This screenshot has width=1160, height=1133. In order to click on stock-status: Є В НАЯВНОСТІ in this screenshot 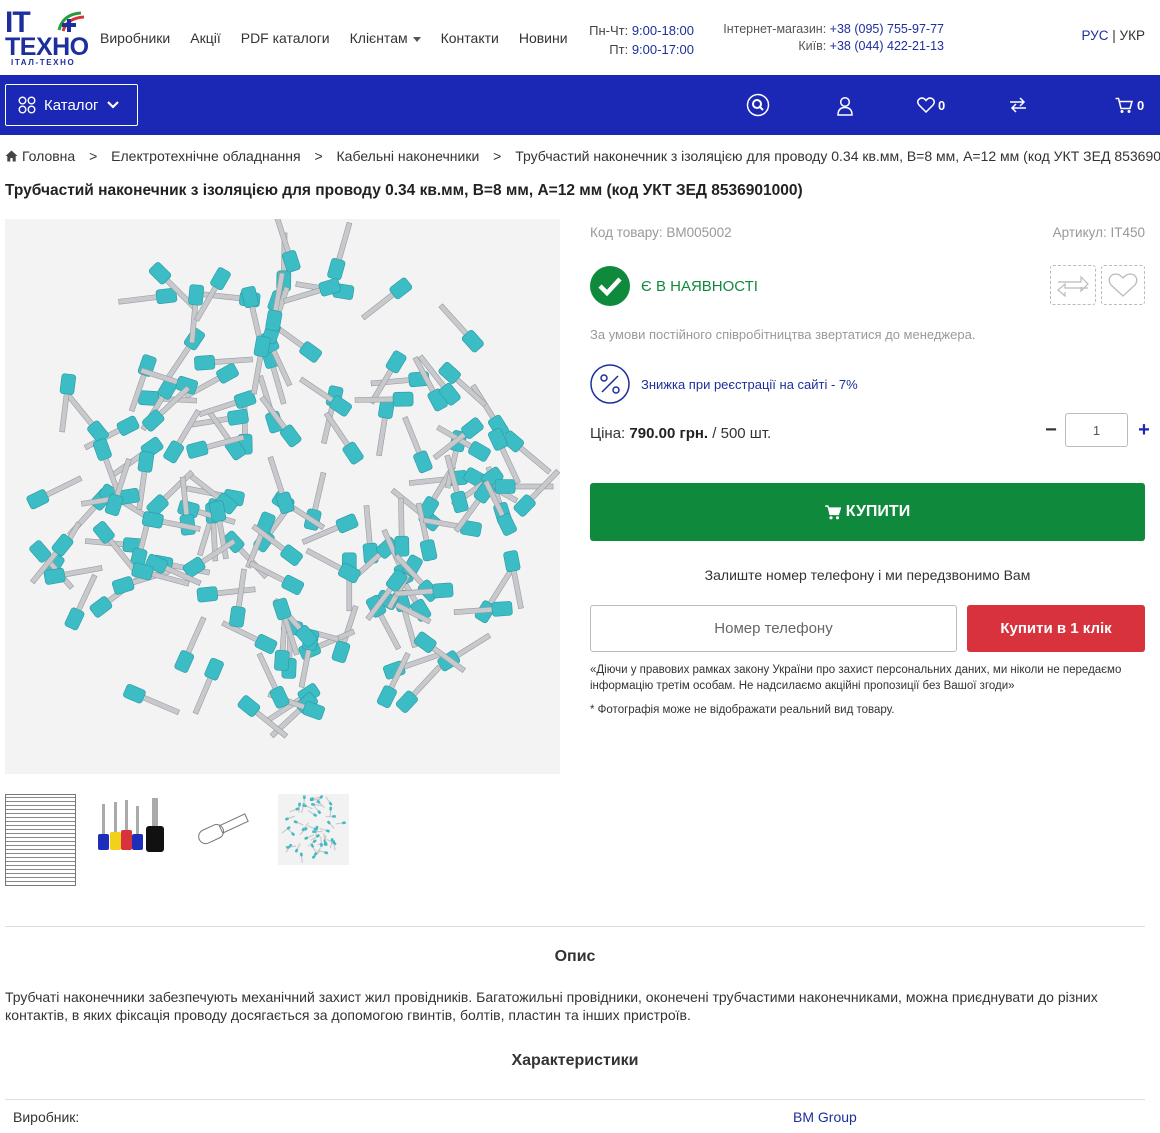, I will do `click(674, 286)`.